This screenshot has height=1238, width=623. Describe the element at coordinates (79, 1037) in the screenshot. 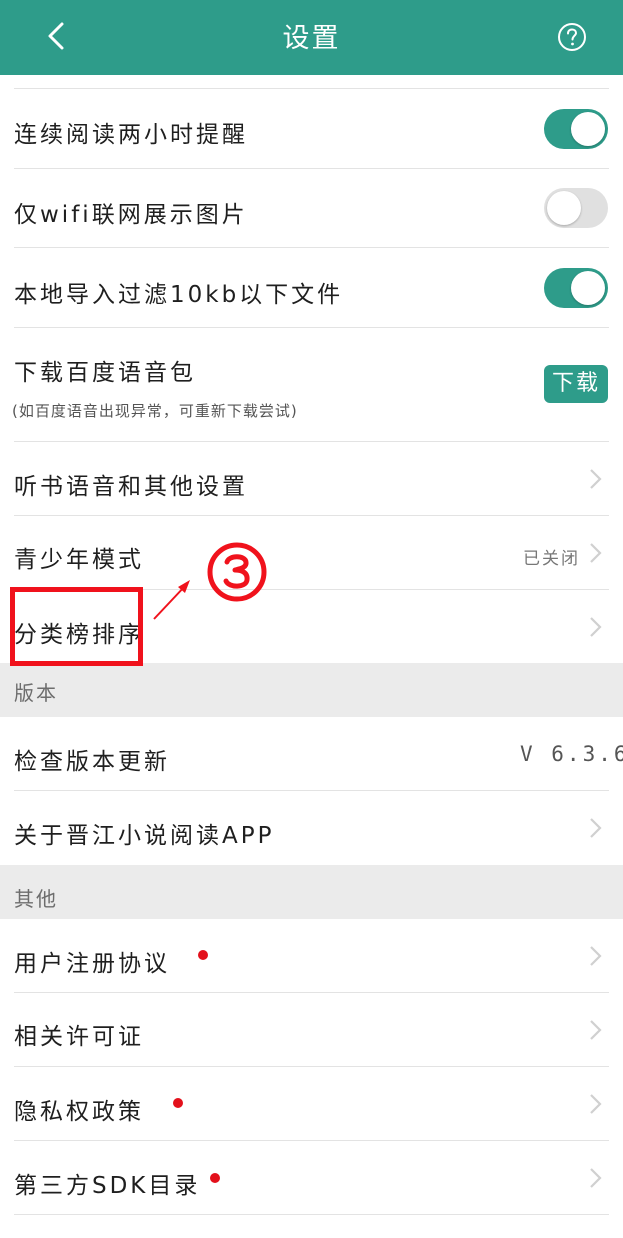

I see `setting-label: 相关许可证` at that location.